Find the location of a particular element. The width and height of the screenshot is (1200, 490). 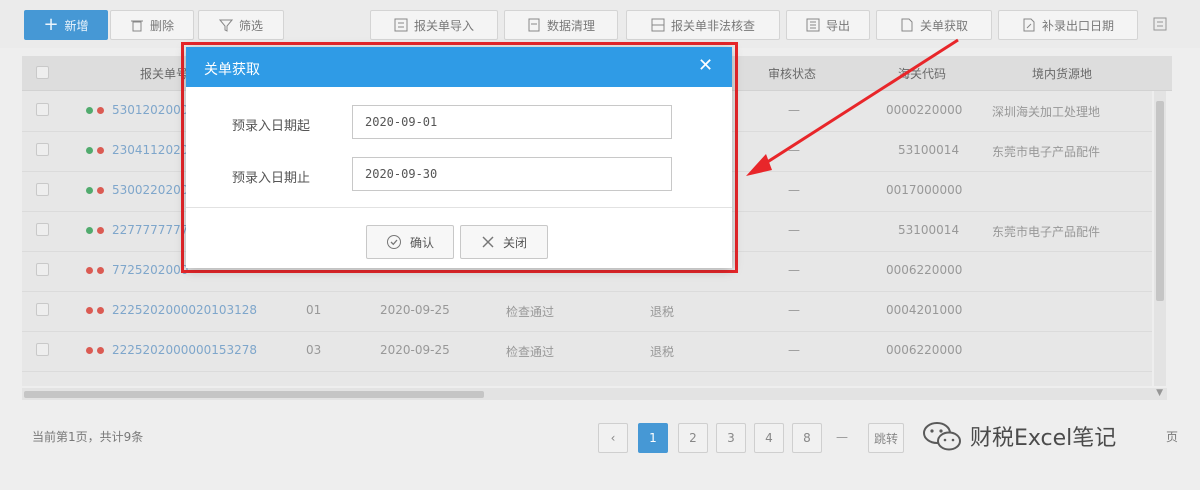

annotation-arrow is located at coordinates (852, 107).